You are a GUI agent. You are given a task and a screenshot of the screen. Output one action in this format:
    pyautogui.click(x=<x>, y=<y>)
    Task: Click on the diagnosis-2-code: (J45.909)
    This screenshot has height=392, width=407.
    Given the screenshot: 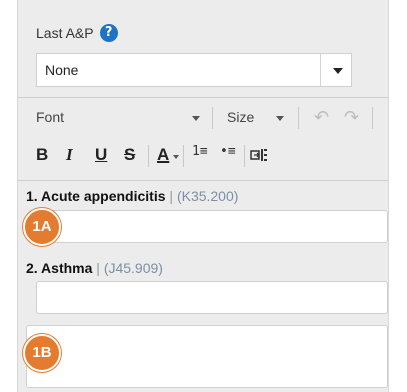 What is the action you would take?
    pyautogui.click(x=133, y=268)
    